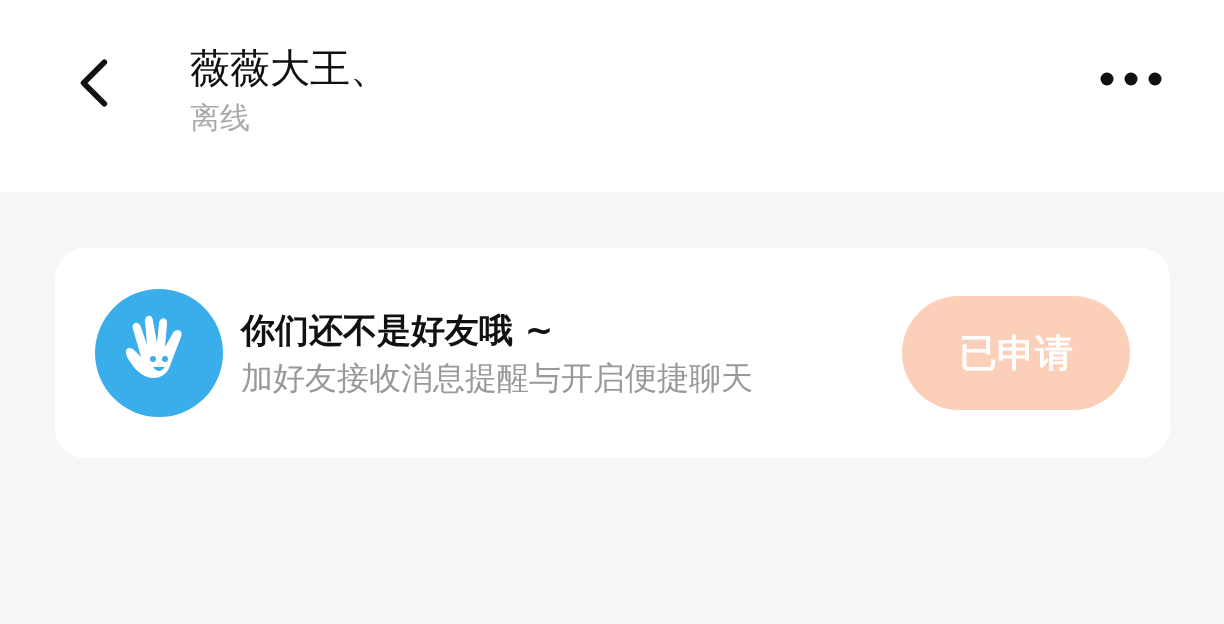 The width and height of the screenshot is (1224, 624). I want to click on more-icon, so click(1131, 79).